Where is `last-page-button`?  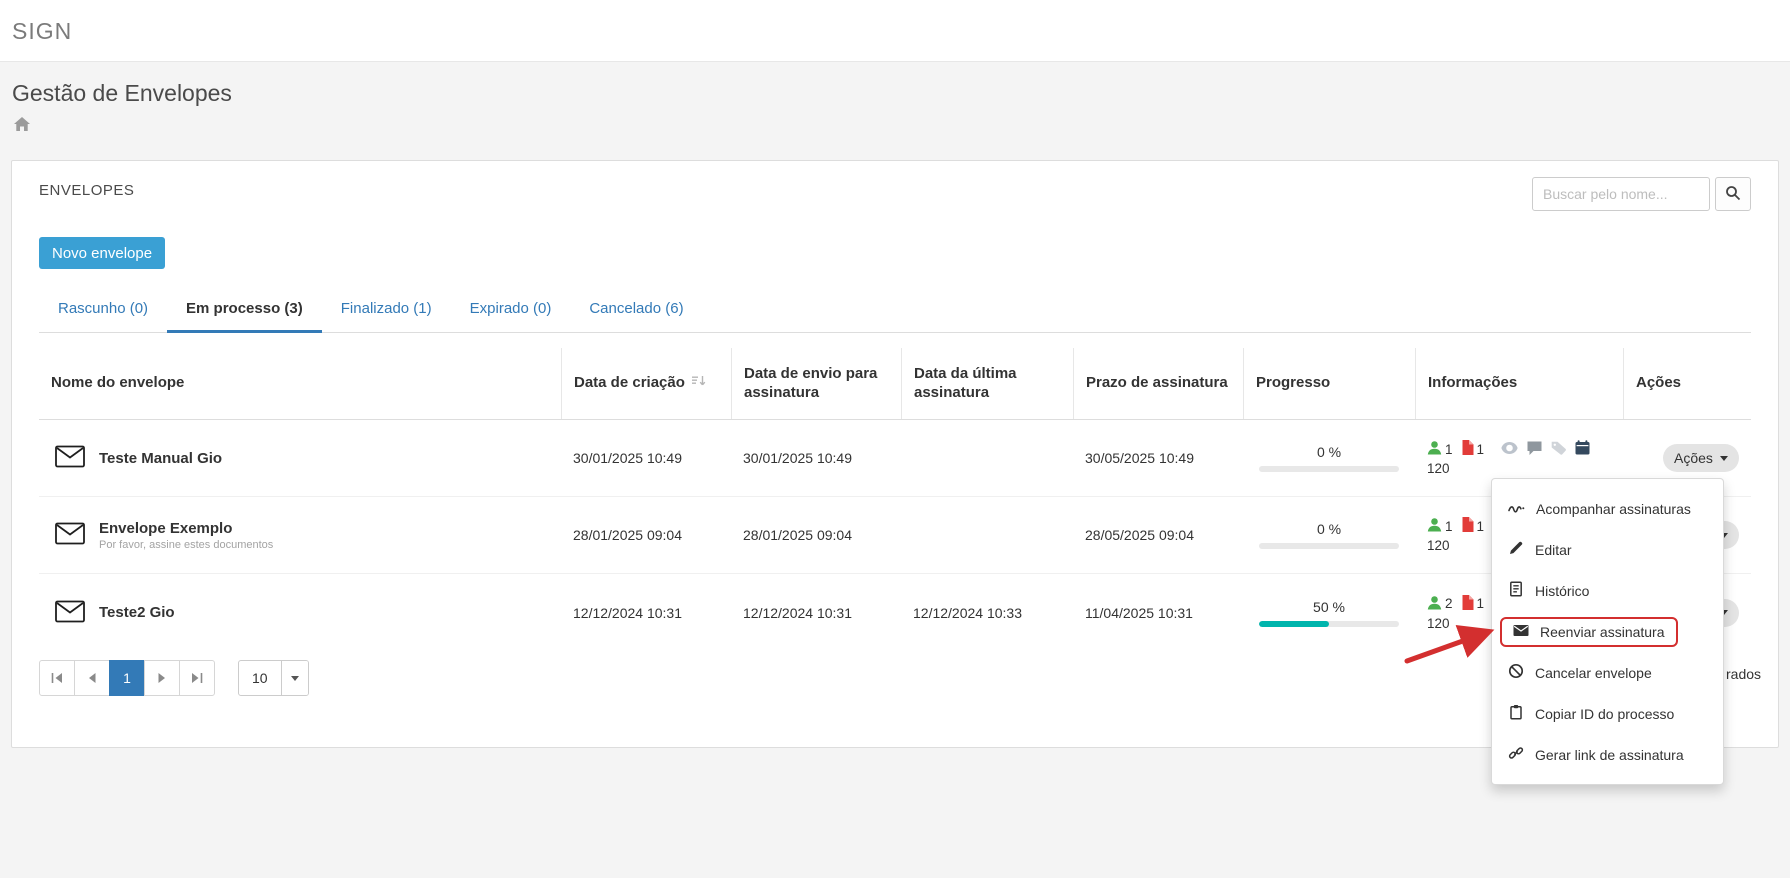
last-page-button is located at coordinates (197, 678).